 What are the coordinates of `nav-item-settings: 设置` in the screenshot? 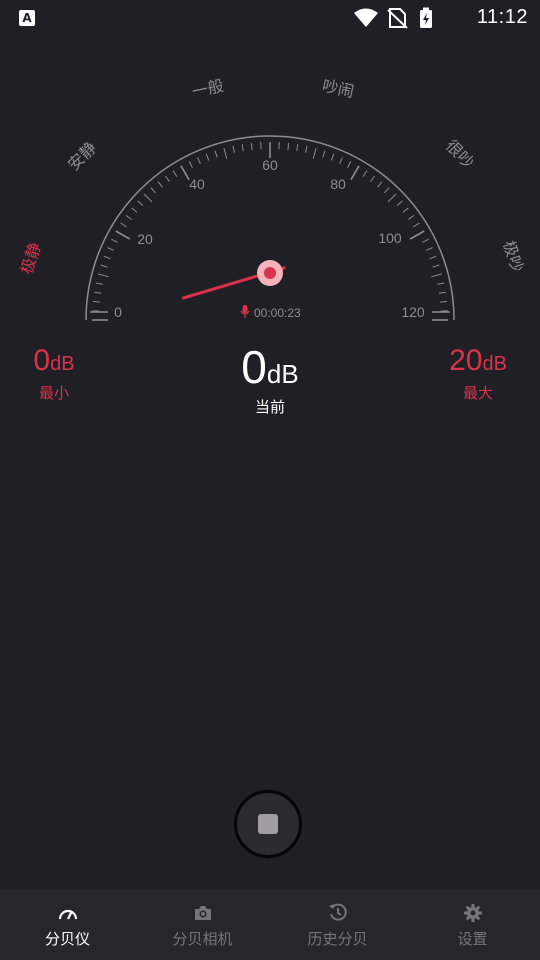 It's located at (472, 925).